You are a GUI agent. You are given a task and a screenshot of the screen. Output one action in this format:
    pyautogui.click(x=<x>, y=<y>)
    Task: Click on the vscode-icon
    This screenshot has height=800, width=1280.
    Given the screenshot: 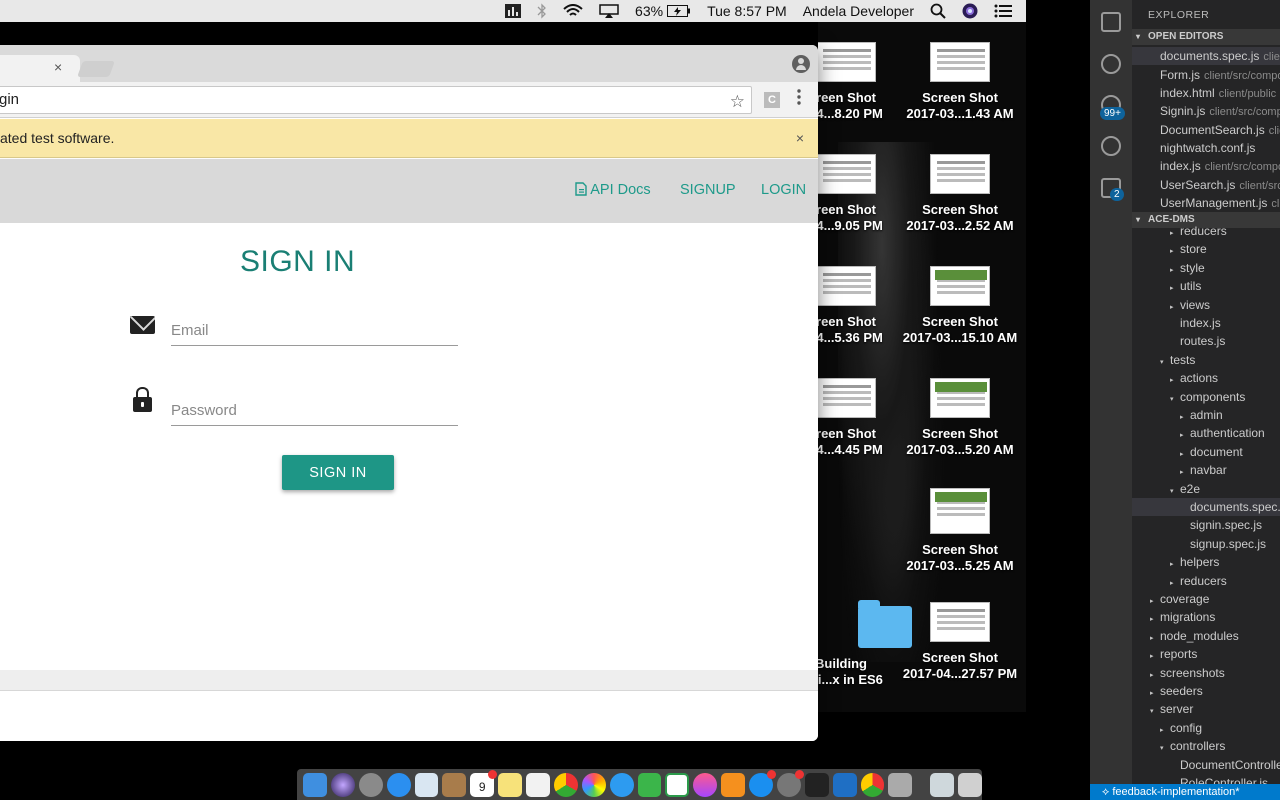 What is the action you would take?
    pyautogui.click(x=844, y=784)
    